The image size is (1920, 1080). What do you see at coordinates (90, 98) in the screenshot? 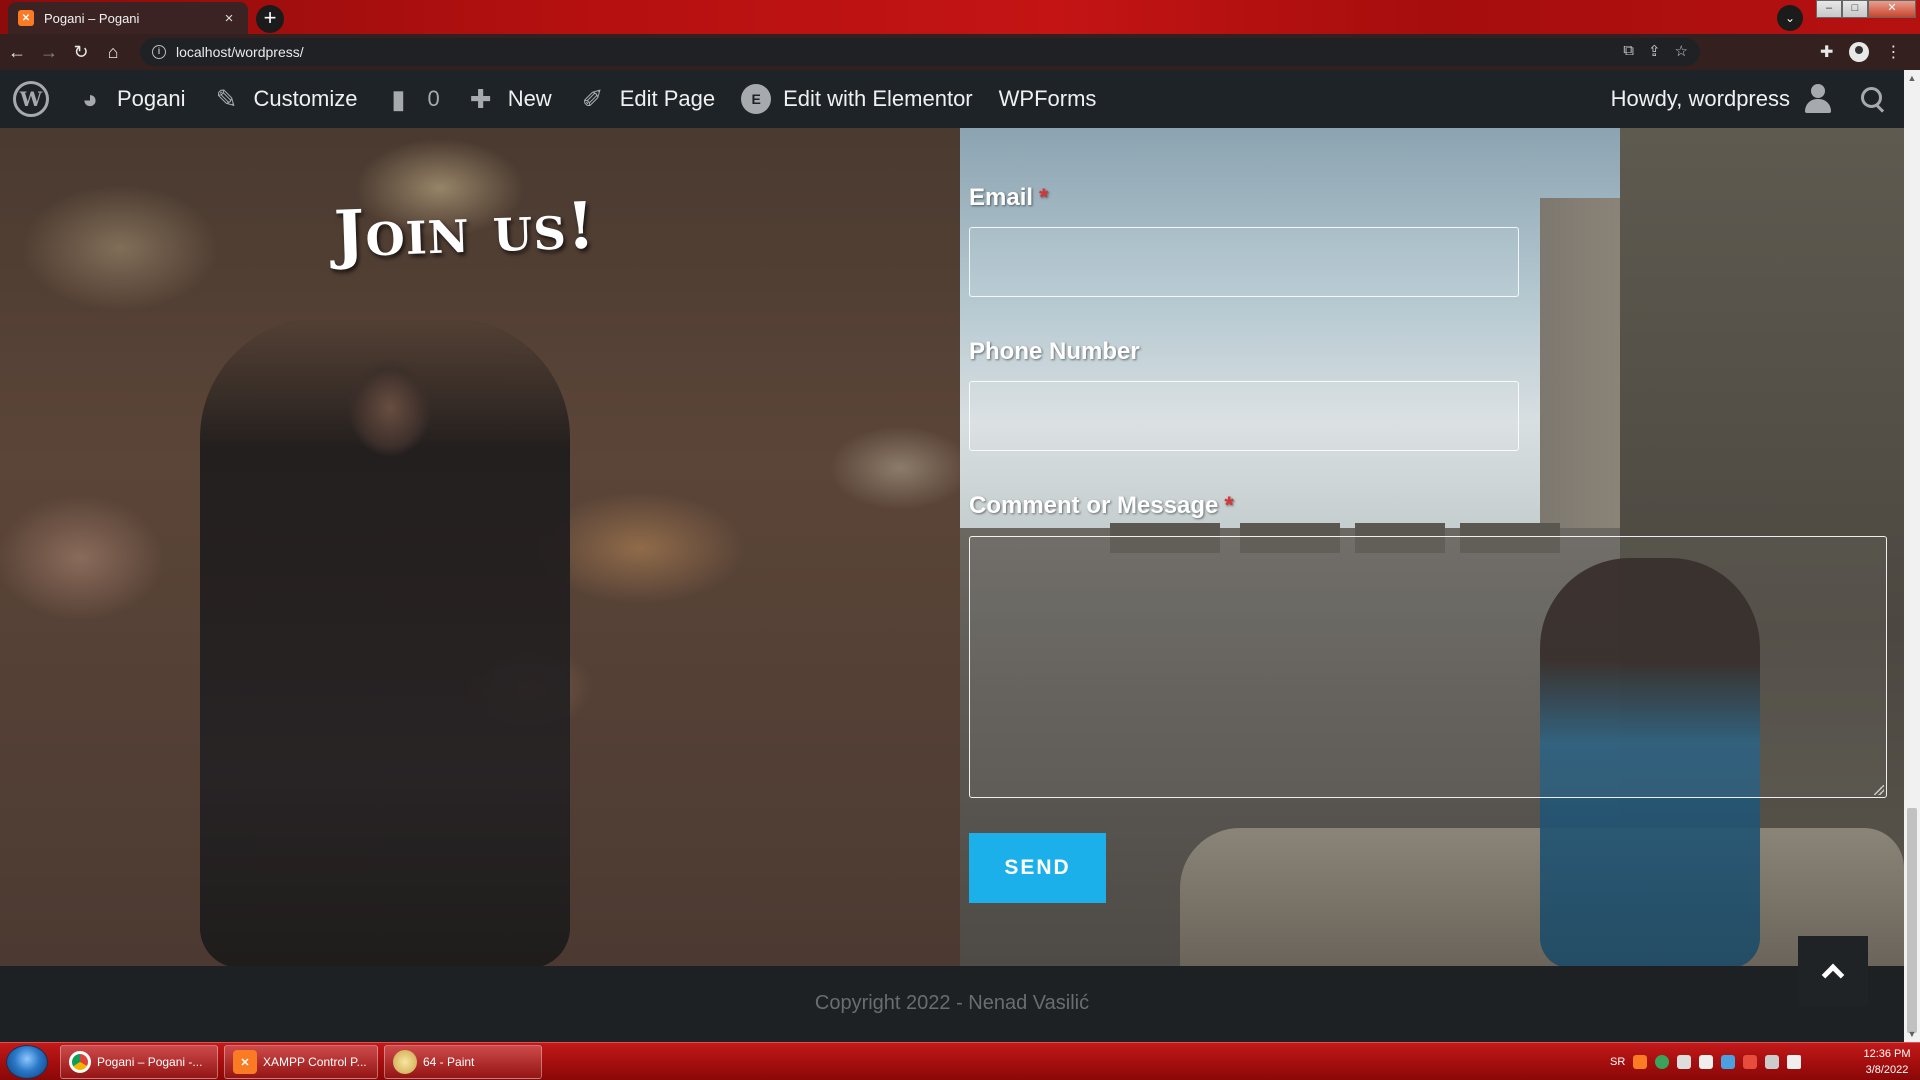
I see `dashboard-icon: ◕` at bounding box center [90, 98].